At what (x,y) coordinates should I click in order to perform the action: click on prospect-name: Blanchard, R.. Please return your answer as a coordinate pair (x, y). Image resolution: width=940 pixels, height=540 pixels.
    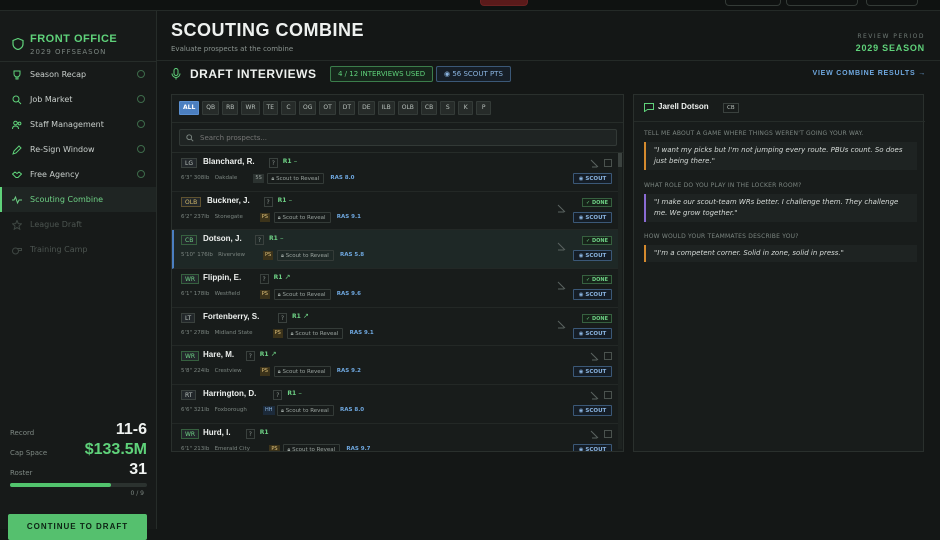
    Looking at the image, I should click on (229, 161).